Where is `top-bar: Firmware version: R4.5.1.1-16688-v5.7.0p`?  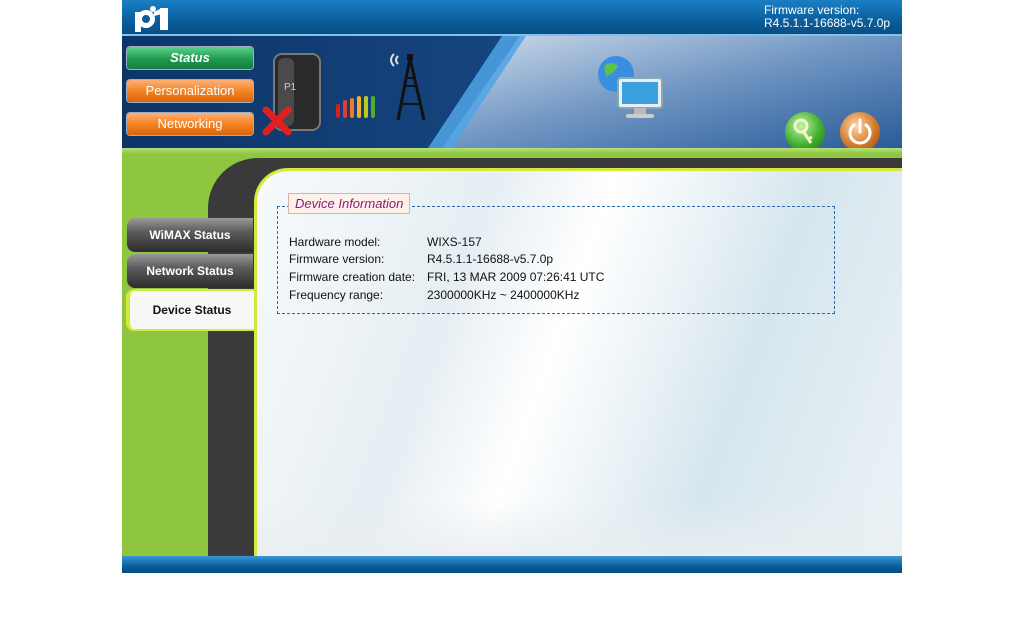 top-bar: Firmware version: R4.5.1.1-16688-v5.7.0p is located at coordinates (512, 18).